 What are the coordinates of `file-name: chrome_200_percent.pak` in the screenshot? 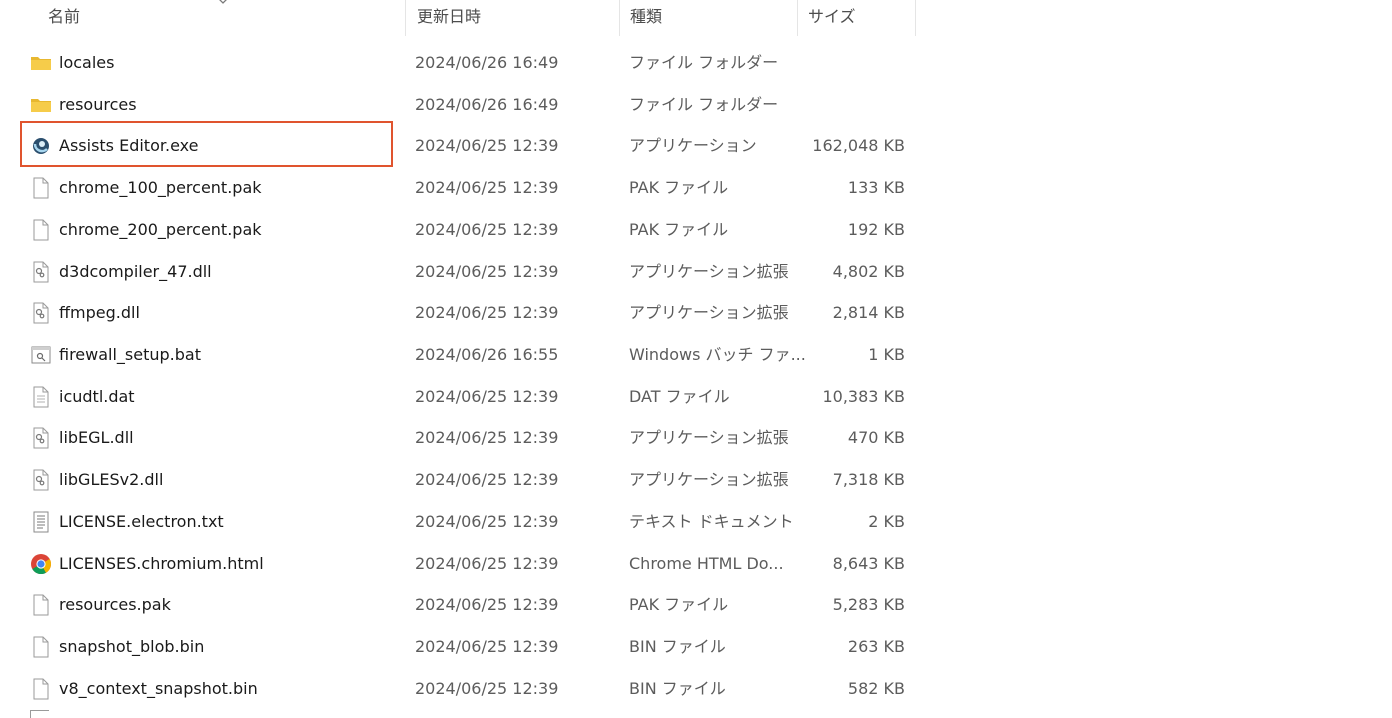 It's located at (160, 229).